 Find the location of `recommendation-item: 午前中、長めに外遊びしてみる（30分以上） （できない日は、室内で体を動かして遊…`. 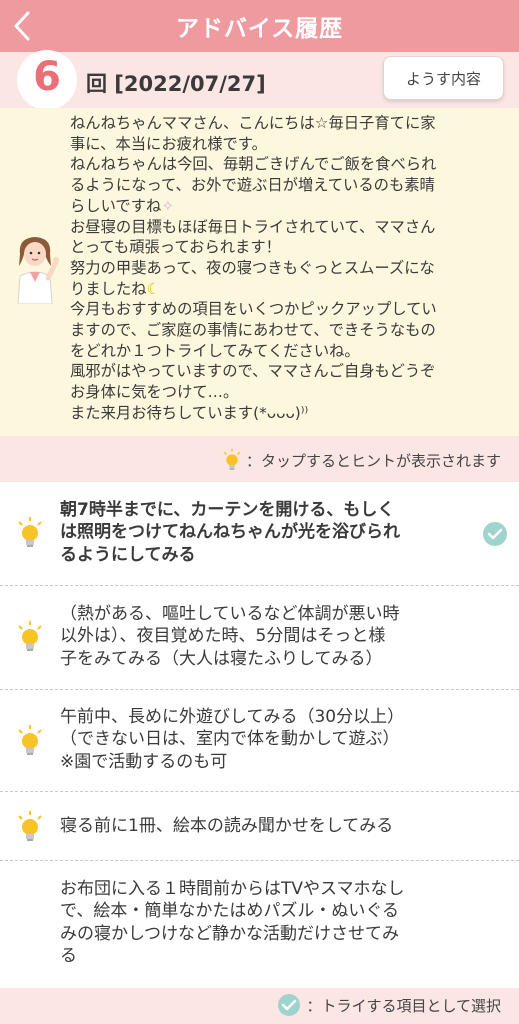

recommendation-item: 午前中、長めに外遊びしてみる（30分以上） （できない日は、室内で体を動かして遊… is located at coordinates (259, 741).